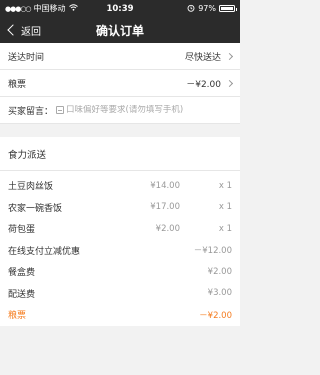 The height and width of the screenshot is (375, 320). I want to click on fee-amount: ¥3.00, so click(219, 293).